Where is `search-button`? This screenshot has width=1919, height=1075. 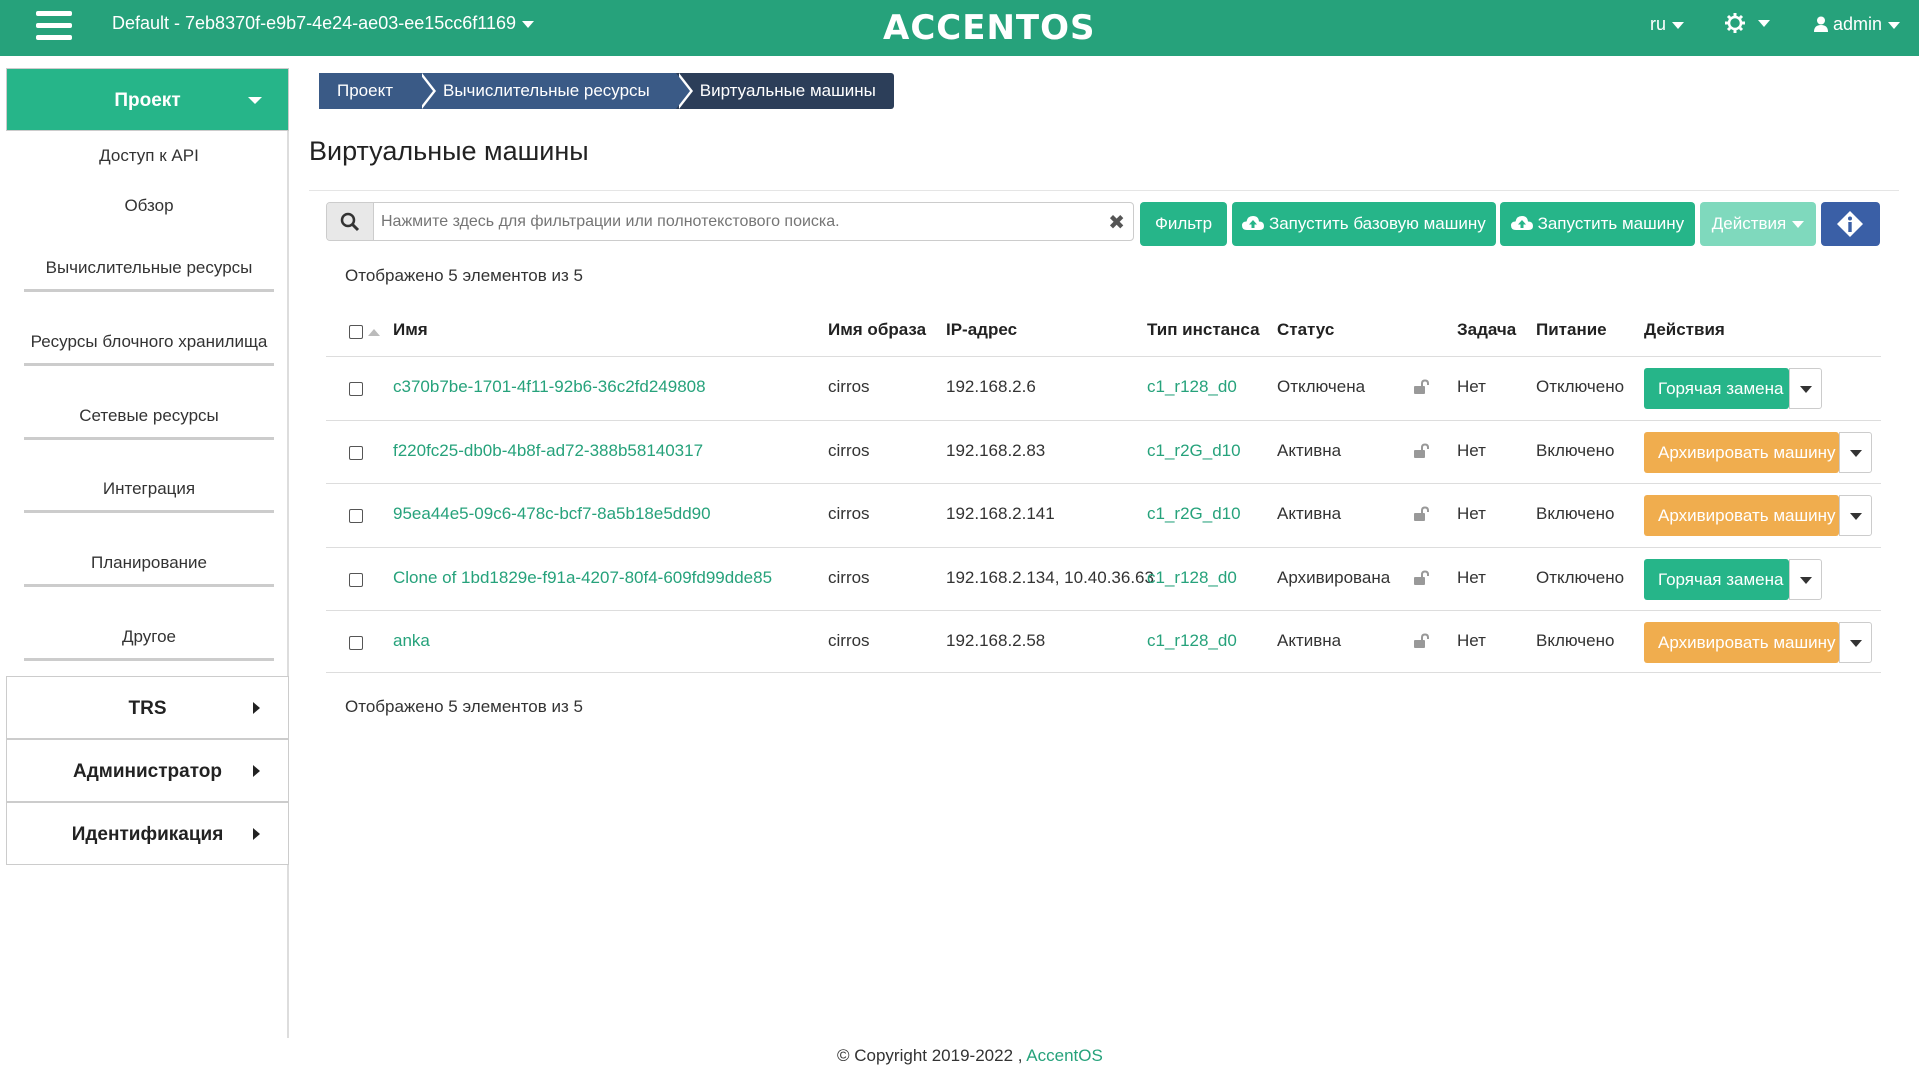
search-button is located at coordinates (350, 221).